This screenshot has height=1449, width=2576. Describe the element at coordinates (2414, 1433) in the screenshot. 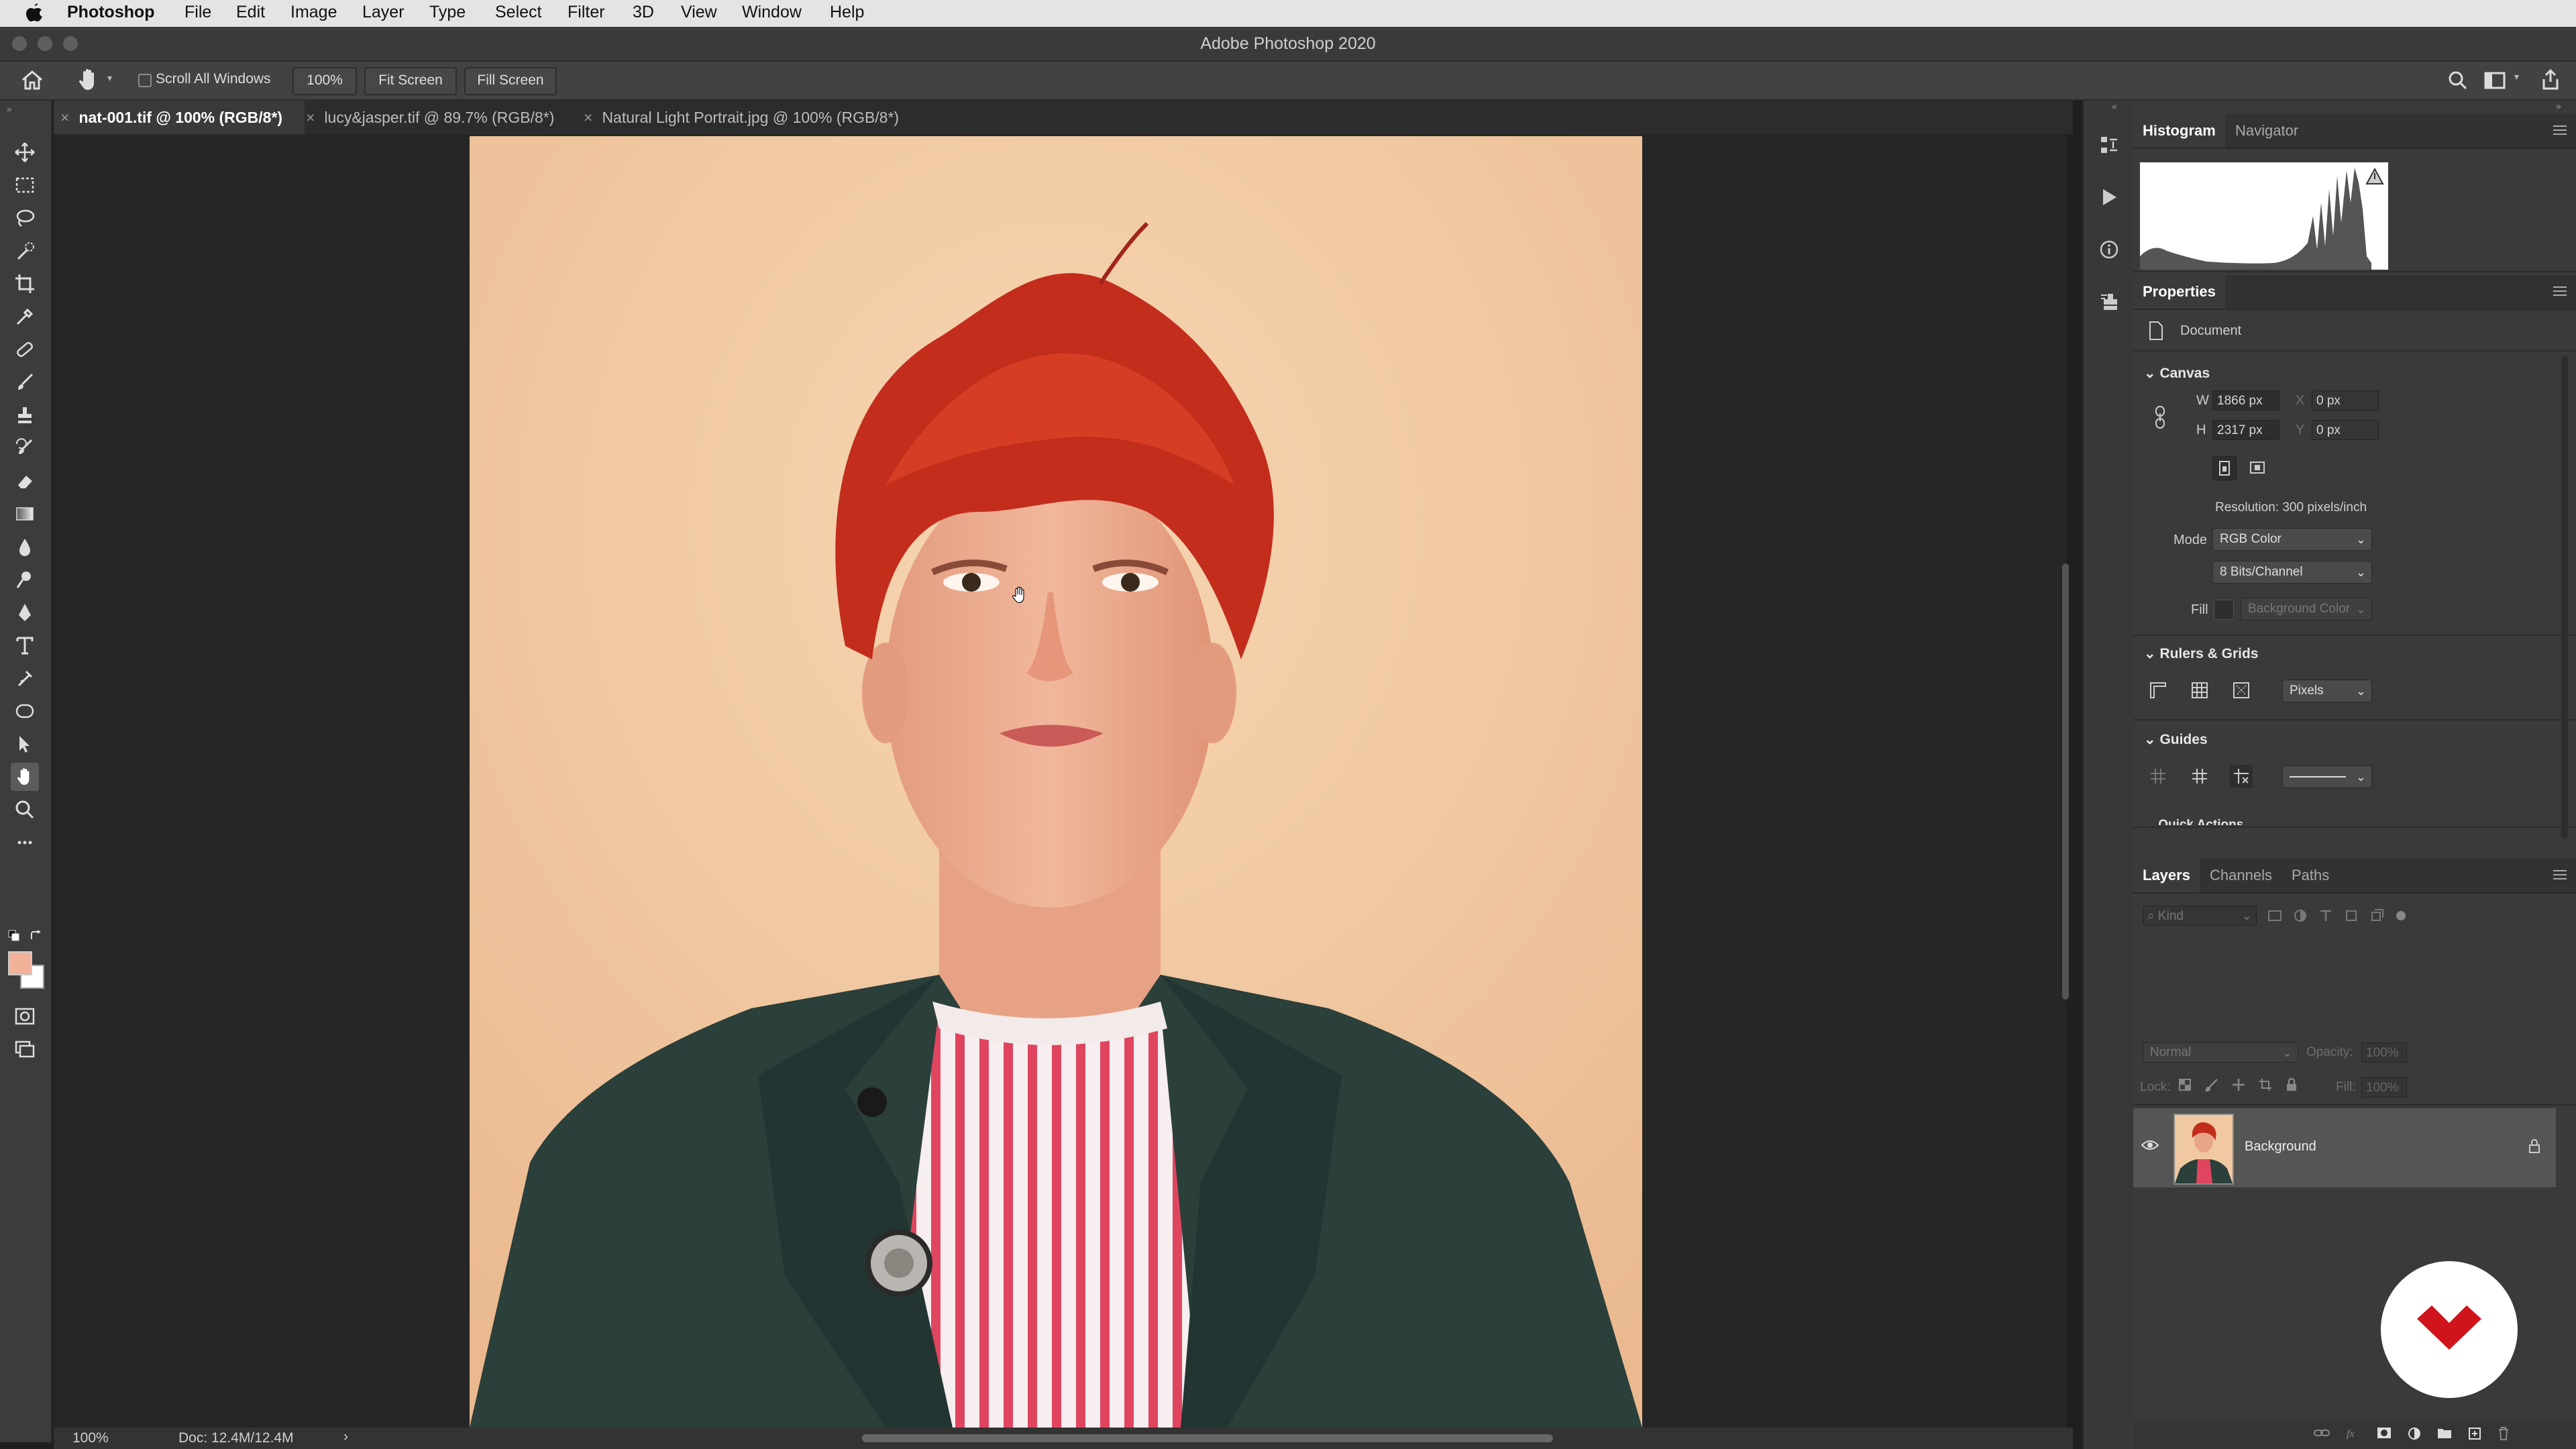

I see `adjustment-layer-icon` at that location.